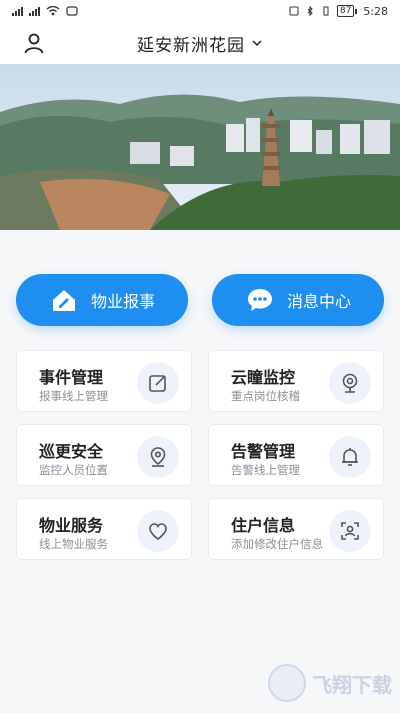 The height and width of the screenshot is (713, 400). What do you see at coordinates (71, 451) in the screenshot?
I see `card-title: 巡更安全` at bounding box center [71, 451].